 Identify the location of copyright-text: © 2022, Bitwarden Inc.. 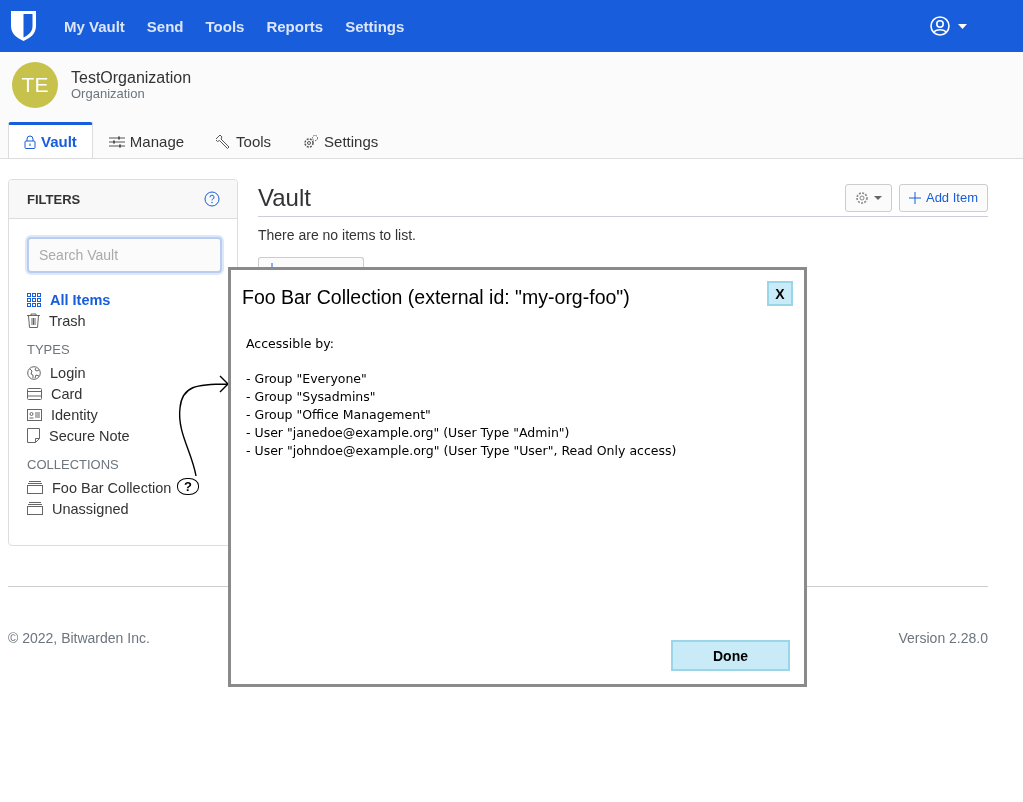
(79, 638).